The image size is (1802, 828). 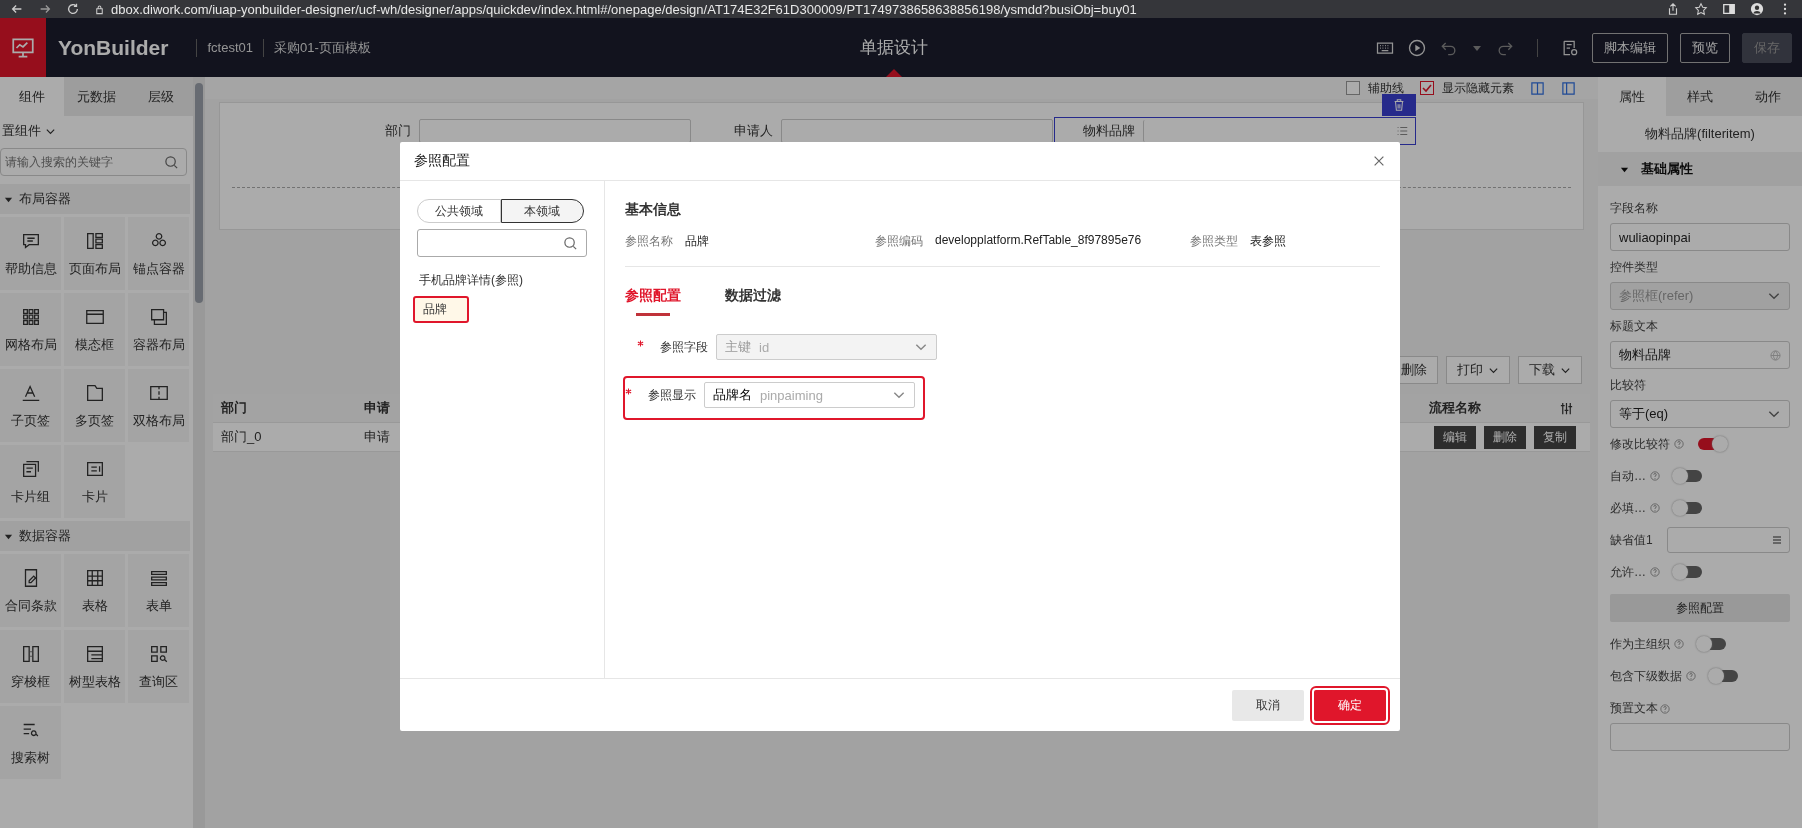 What do you see at coordinates (899, 241) in the screenshot?
I see `info-label: 参照编码` at bounding box center [899, 241].